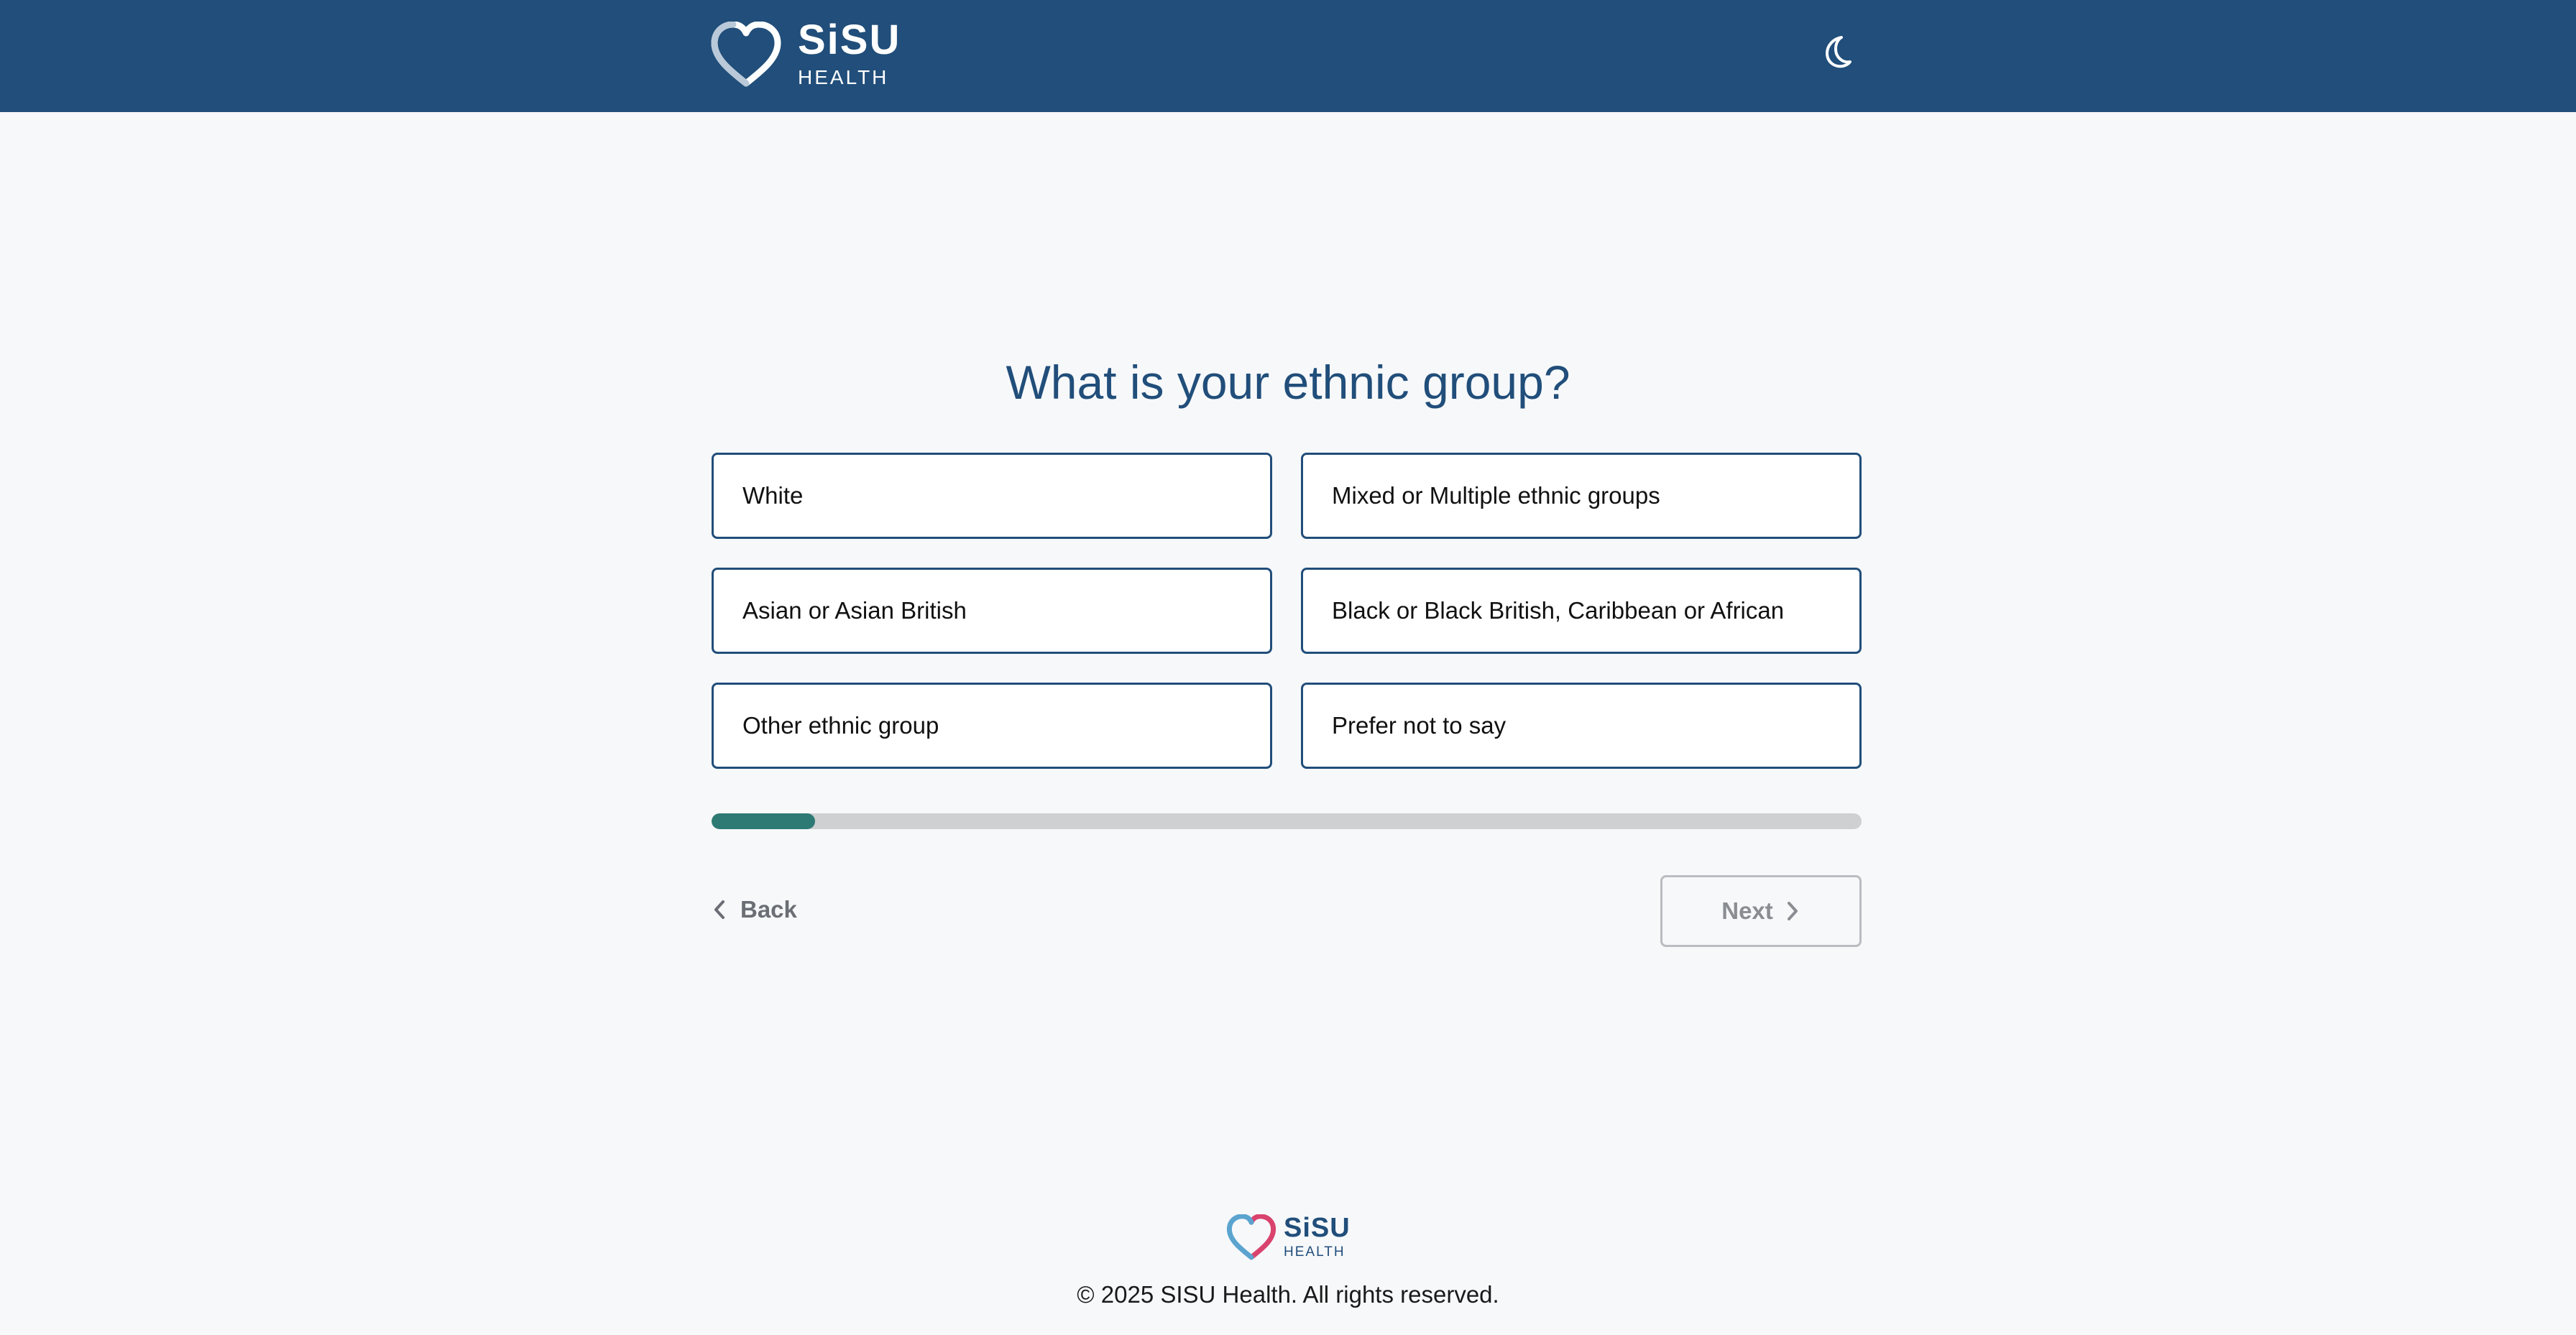 This screenshot has width=2576, height=1335. What do you see at coordinates (992, 611) in the screenshot?
I see `option-asian: Asian or Asian British` at bounding box center [992, 611].